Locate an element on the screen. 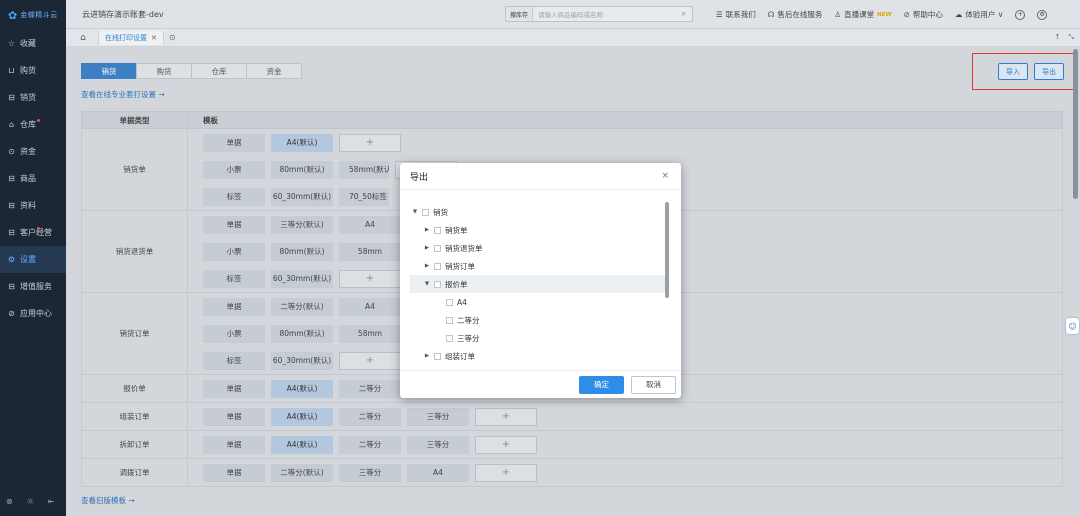 This screenshot has width=1080, height=516. template-chip: 70_50标签 is located at coordinates (364, 196).